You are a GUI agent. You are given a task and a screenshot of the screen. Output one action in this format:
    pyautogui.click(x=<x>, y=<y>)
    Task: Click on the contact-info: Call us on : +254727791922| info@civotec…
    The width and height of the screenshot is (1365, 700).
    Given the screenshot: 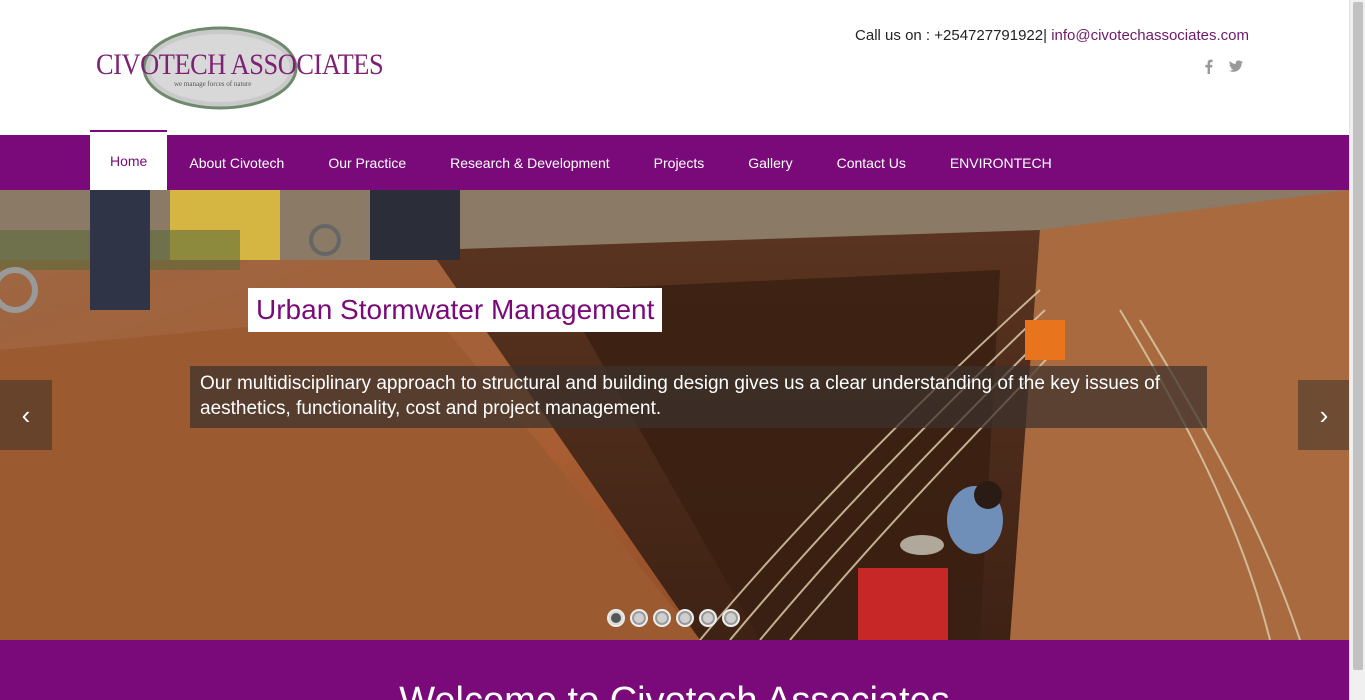 What is the action you would take?
    pyautogui.click(x=1052, y=35)
    